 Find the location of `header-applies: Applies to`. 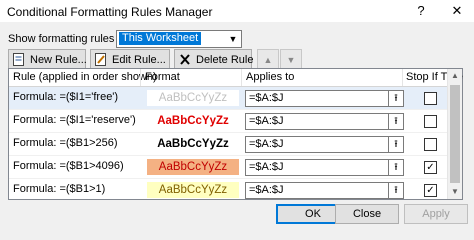

header-applies: Applies to is located at coordinates (270, 77).